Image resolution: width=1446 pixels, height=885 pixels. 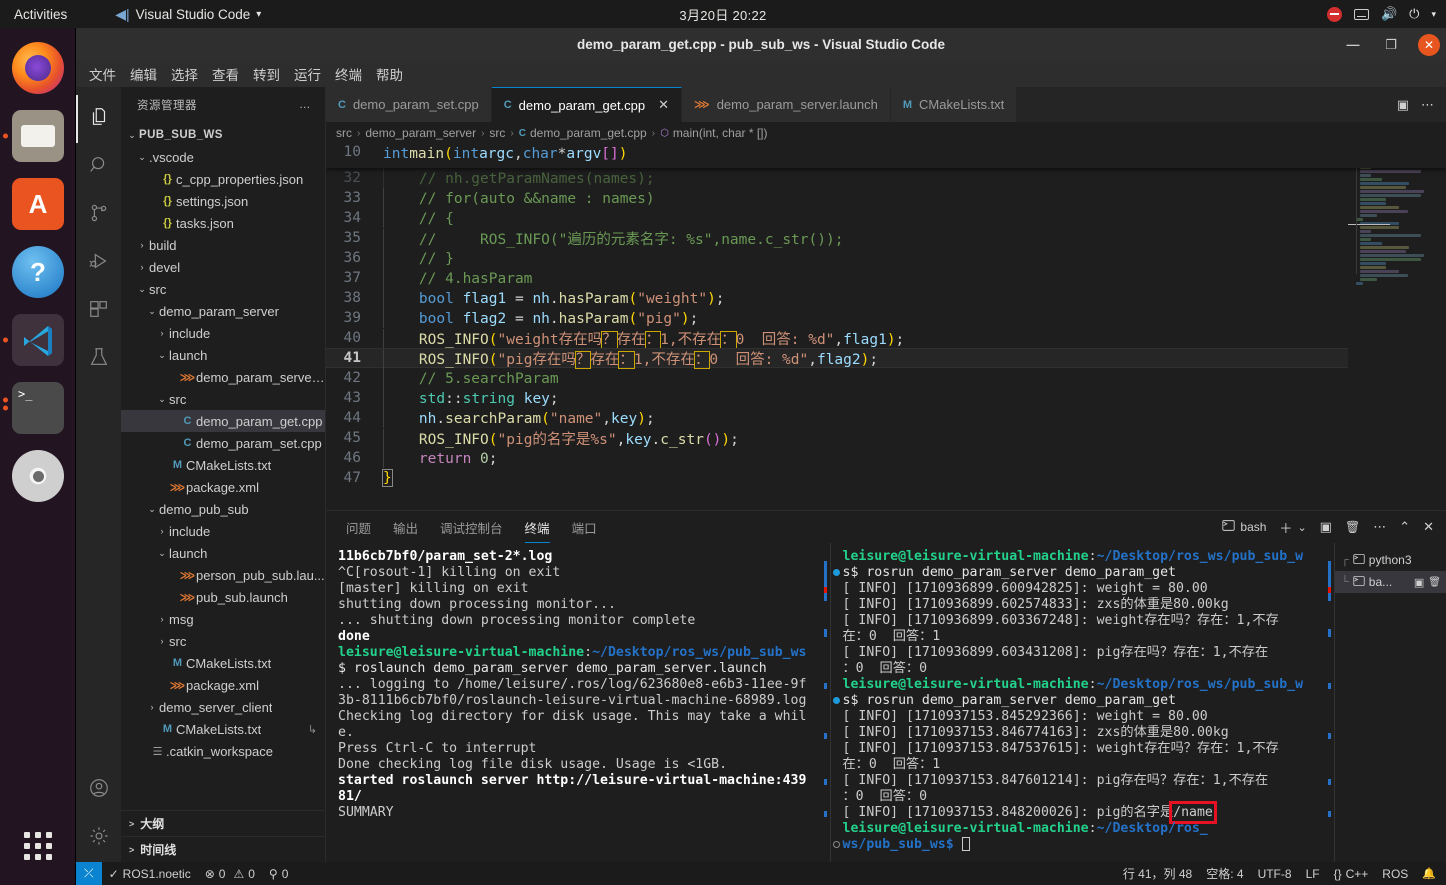 What do you see at coordinates (1390, 560) in the screenshot?
I see `terminal-list-item-python3: ┌ python3` at bounding box center [1390, 560].